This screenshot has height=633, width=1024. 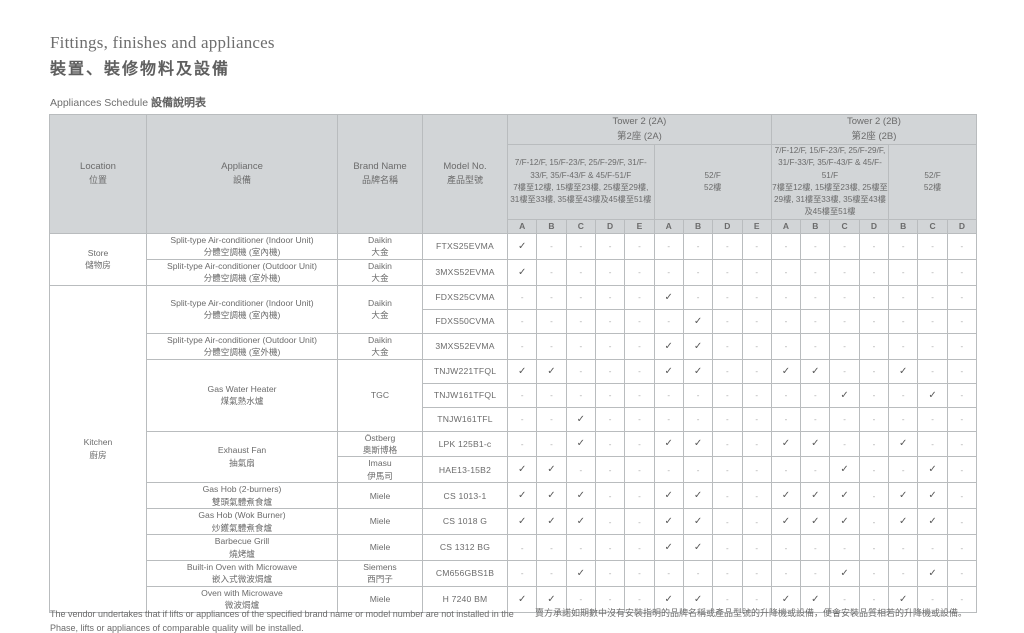 I want to click on col-header-brand: Brand Name 品牌名稱, so click(x=380, y=174).